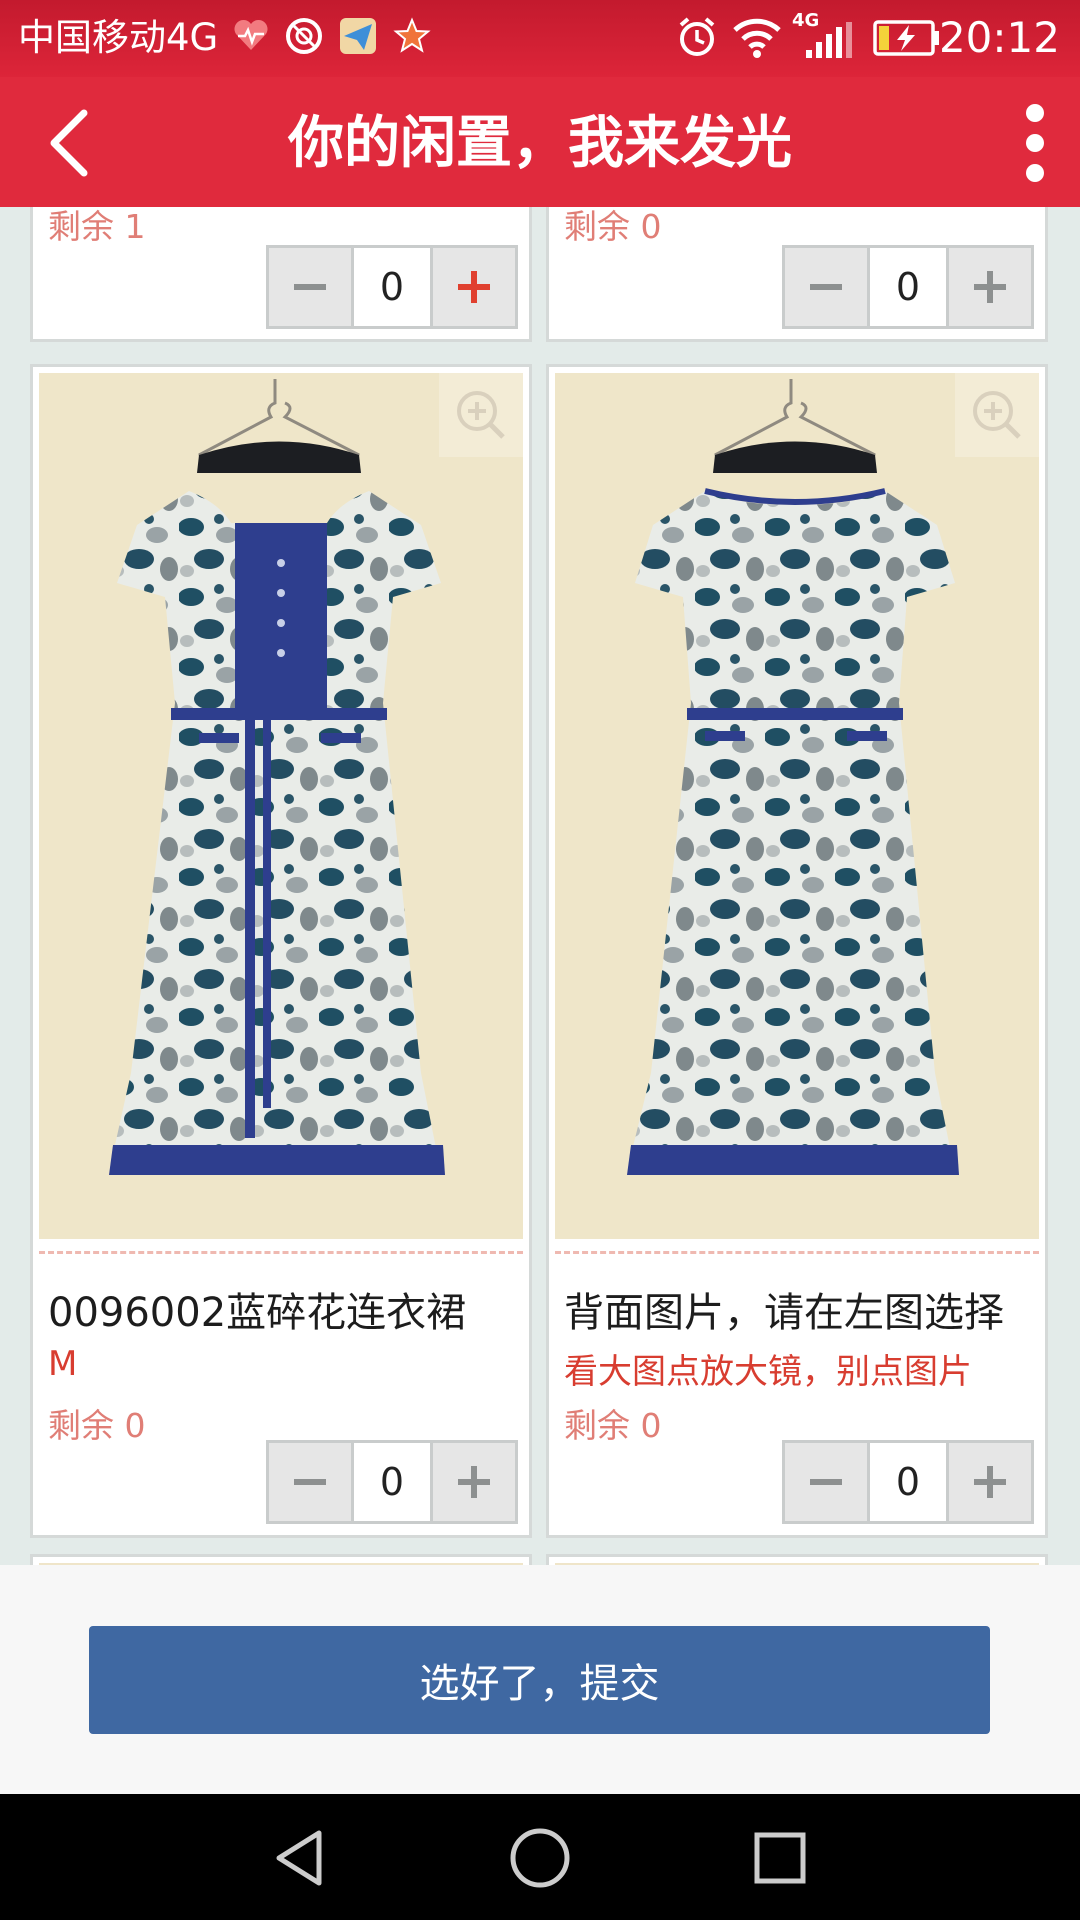  What do you see at coordinates (257, 1313) in the screenshot?
I see `product-name: 0096002蓝碎花连衣裙` at bounding box center [257, 1313].